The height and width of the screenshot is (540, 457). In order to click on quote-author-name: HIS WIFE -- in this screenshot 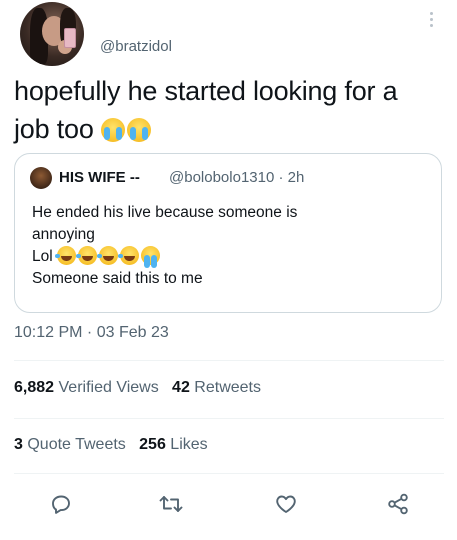, I will do `click(99, 177)`.